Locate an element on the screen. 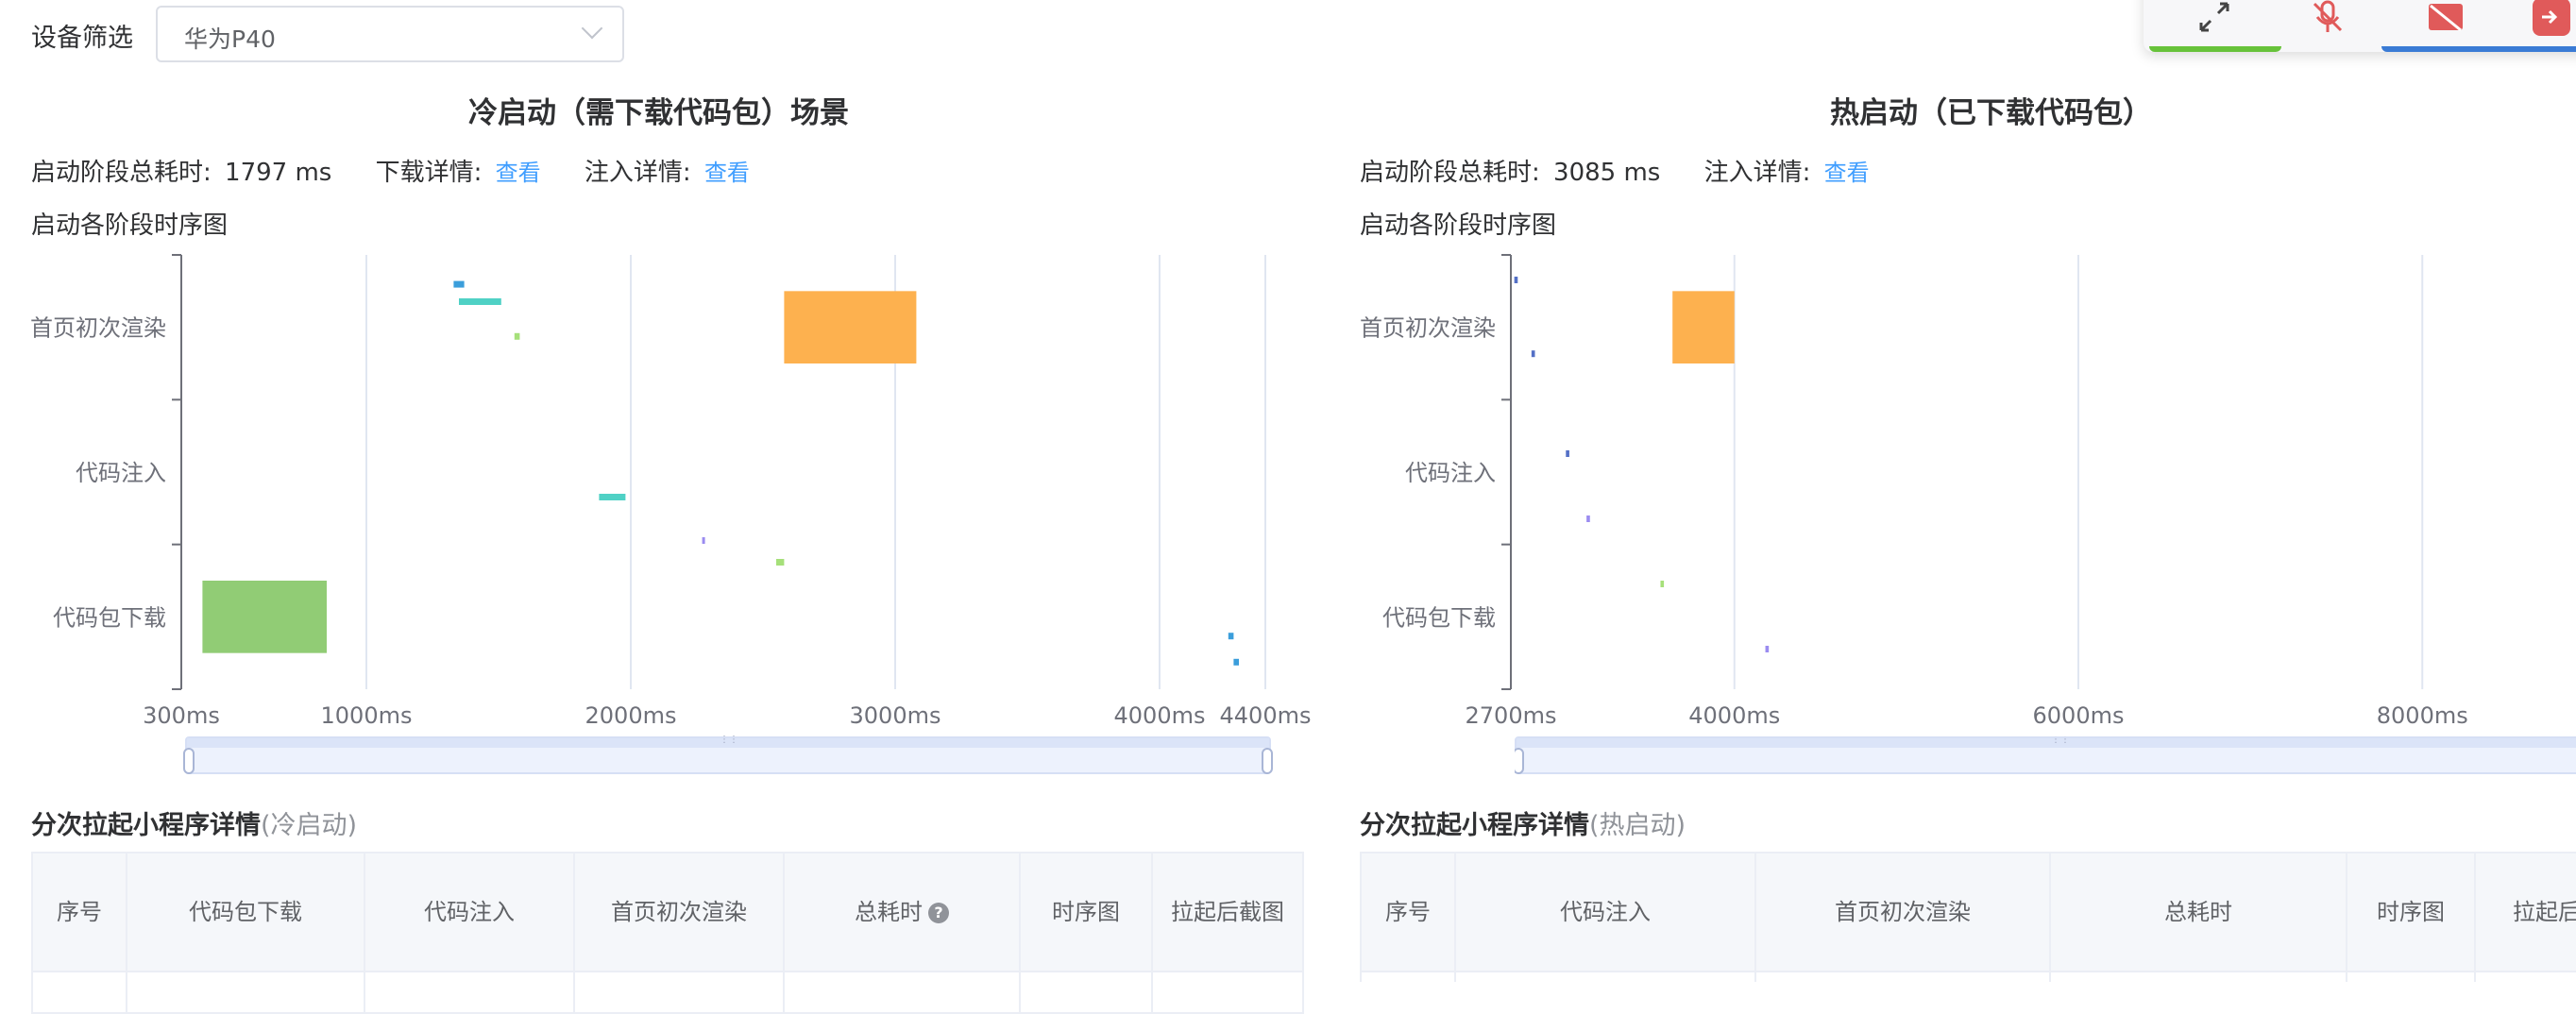  cold-inject-link: 查看 is located at coordinates (727, 173).